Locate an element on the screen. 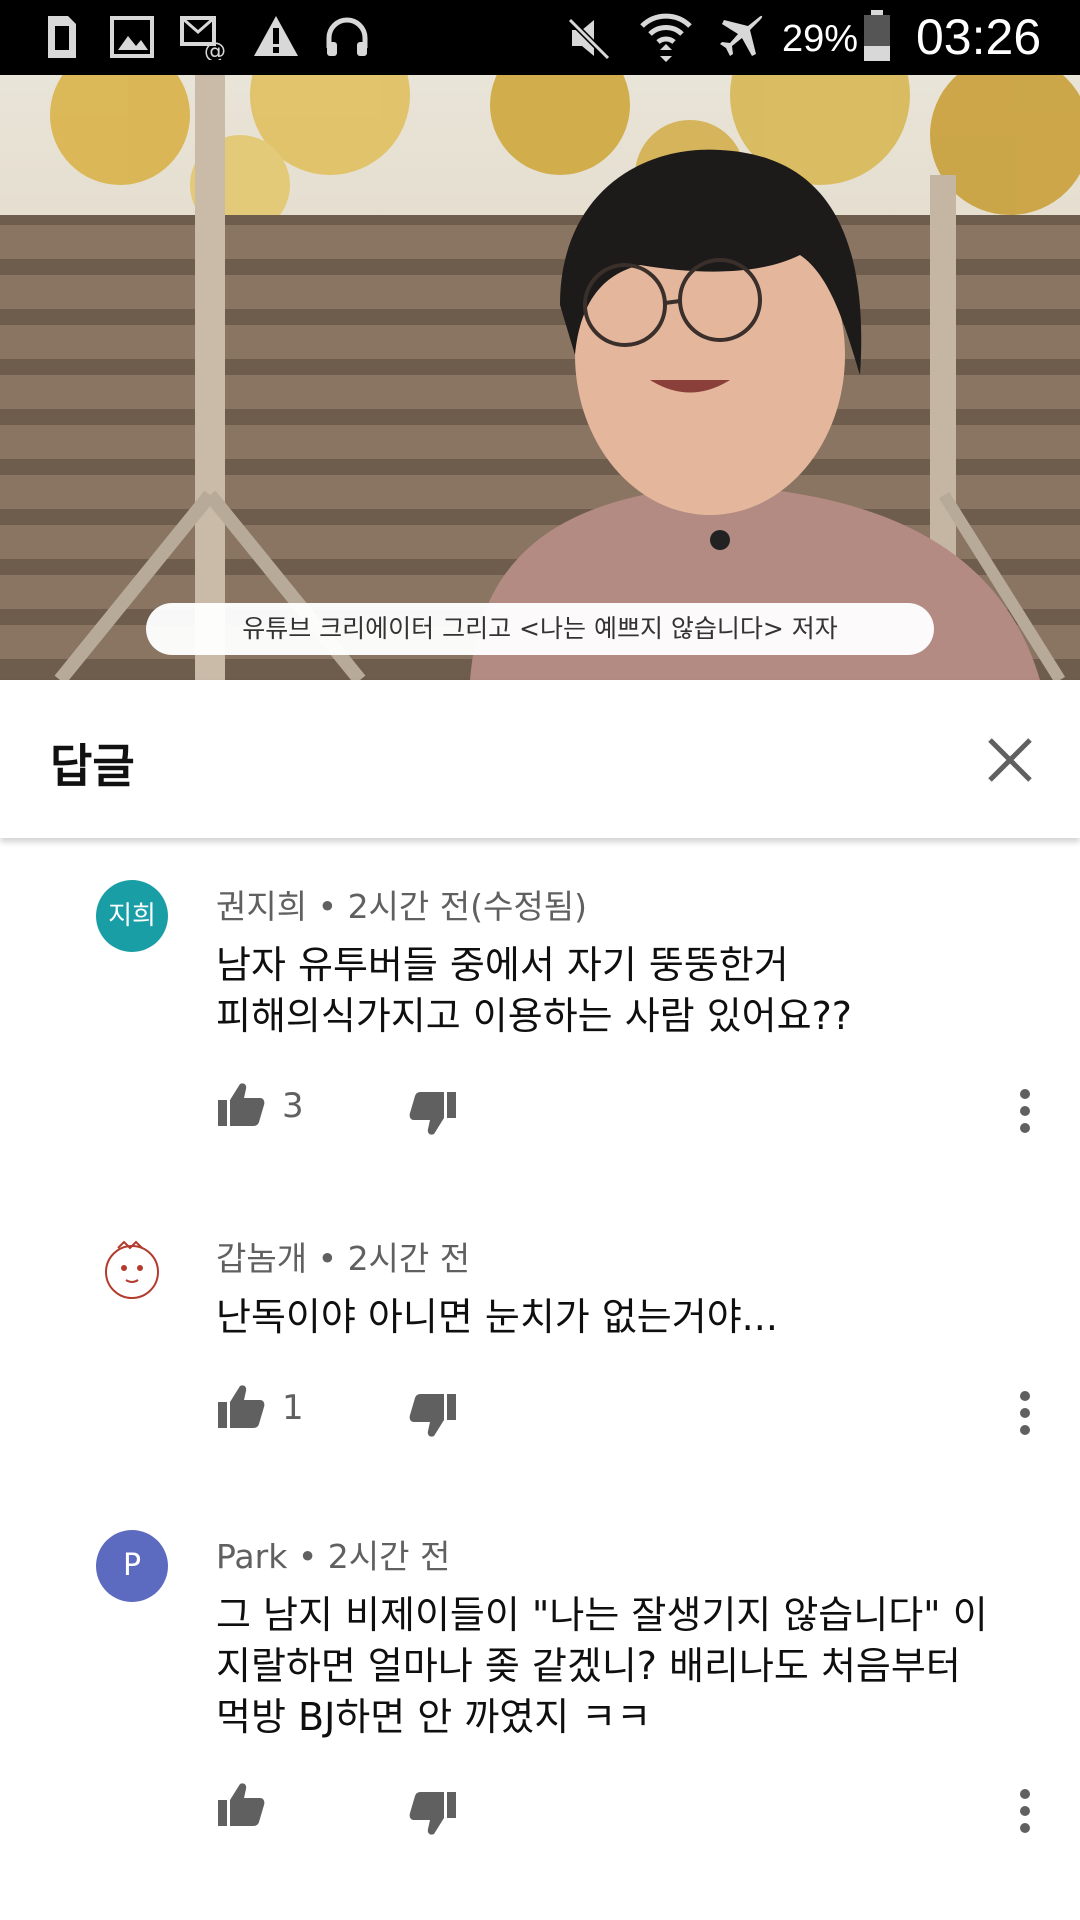  comment-meta: 갑놈개 • 2시간 전 is located at coordinates (343, 1256).